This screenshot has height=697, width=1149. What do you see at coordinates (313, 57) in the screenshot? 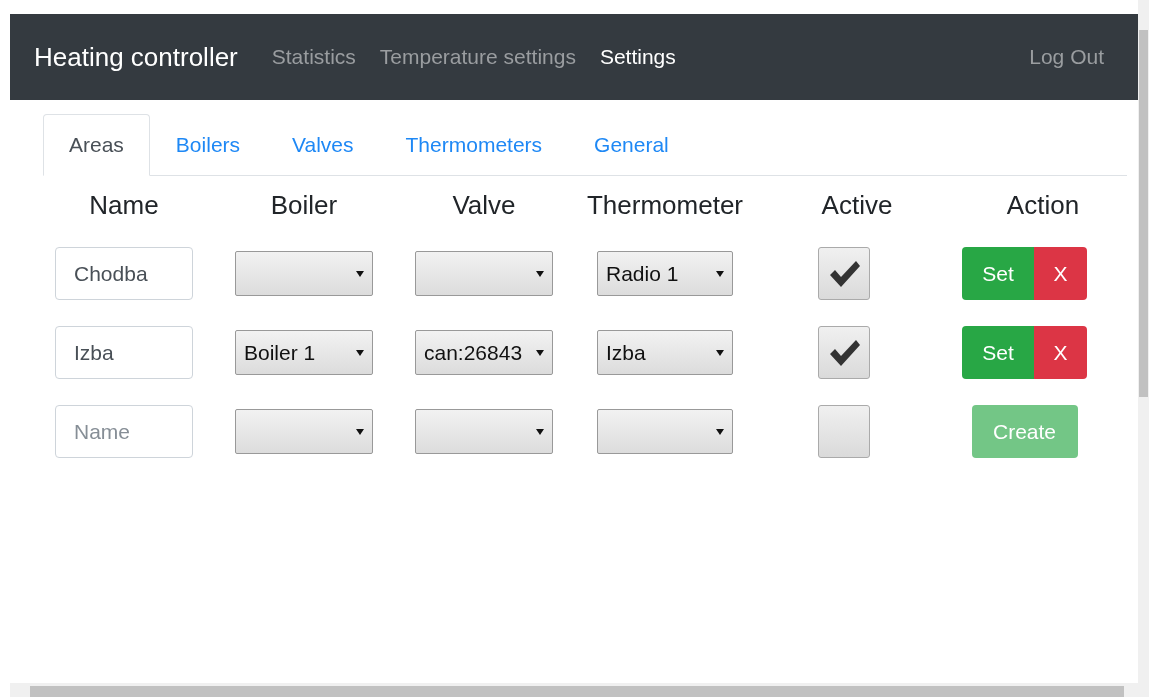
I see `nav-link: Statistics` at bounding box center [313, 57].